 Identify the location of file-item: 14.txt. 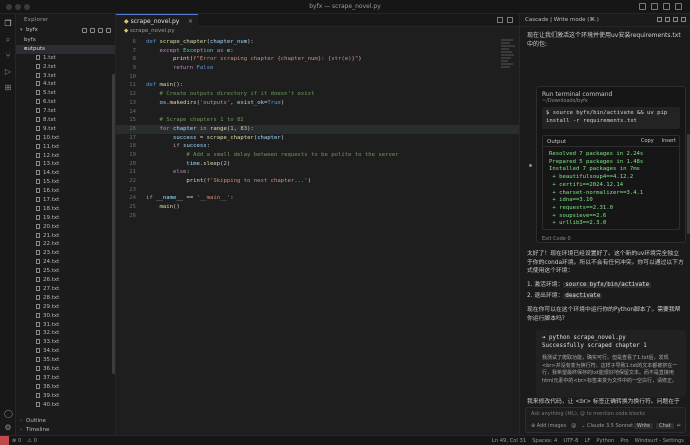
(65, 173).